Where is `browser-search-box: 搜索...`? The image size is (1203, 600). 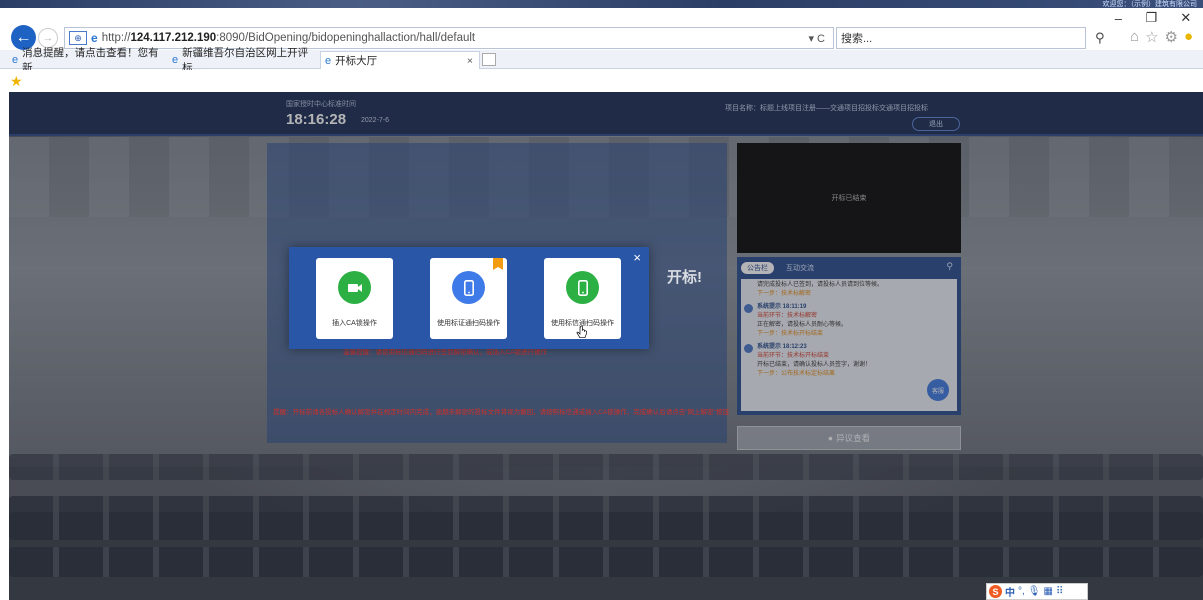 browser-search-box: 搜索... is located at coordinates (961, 38).